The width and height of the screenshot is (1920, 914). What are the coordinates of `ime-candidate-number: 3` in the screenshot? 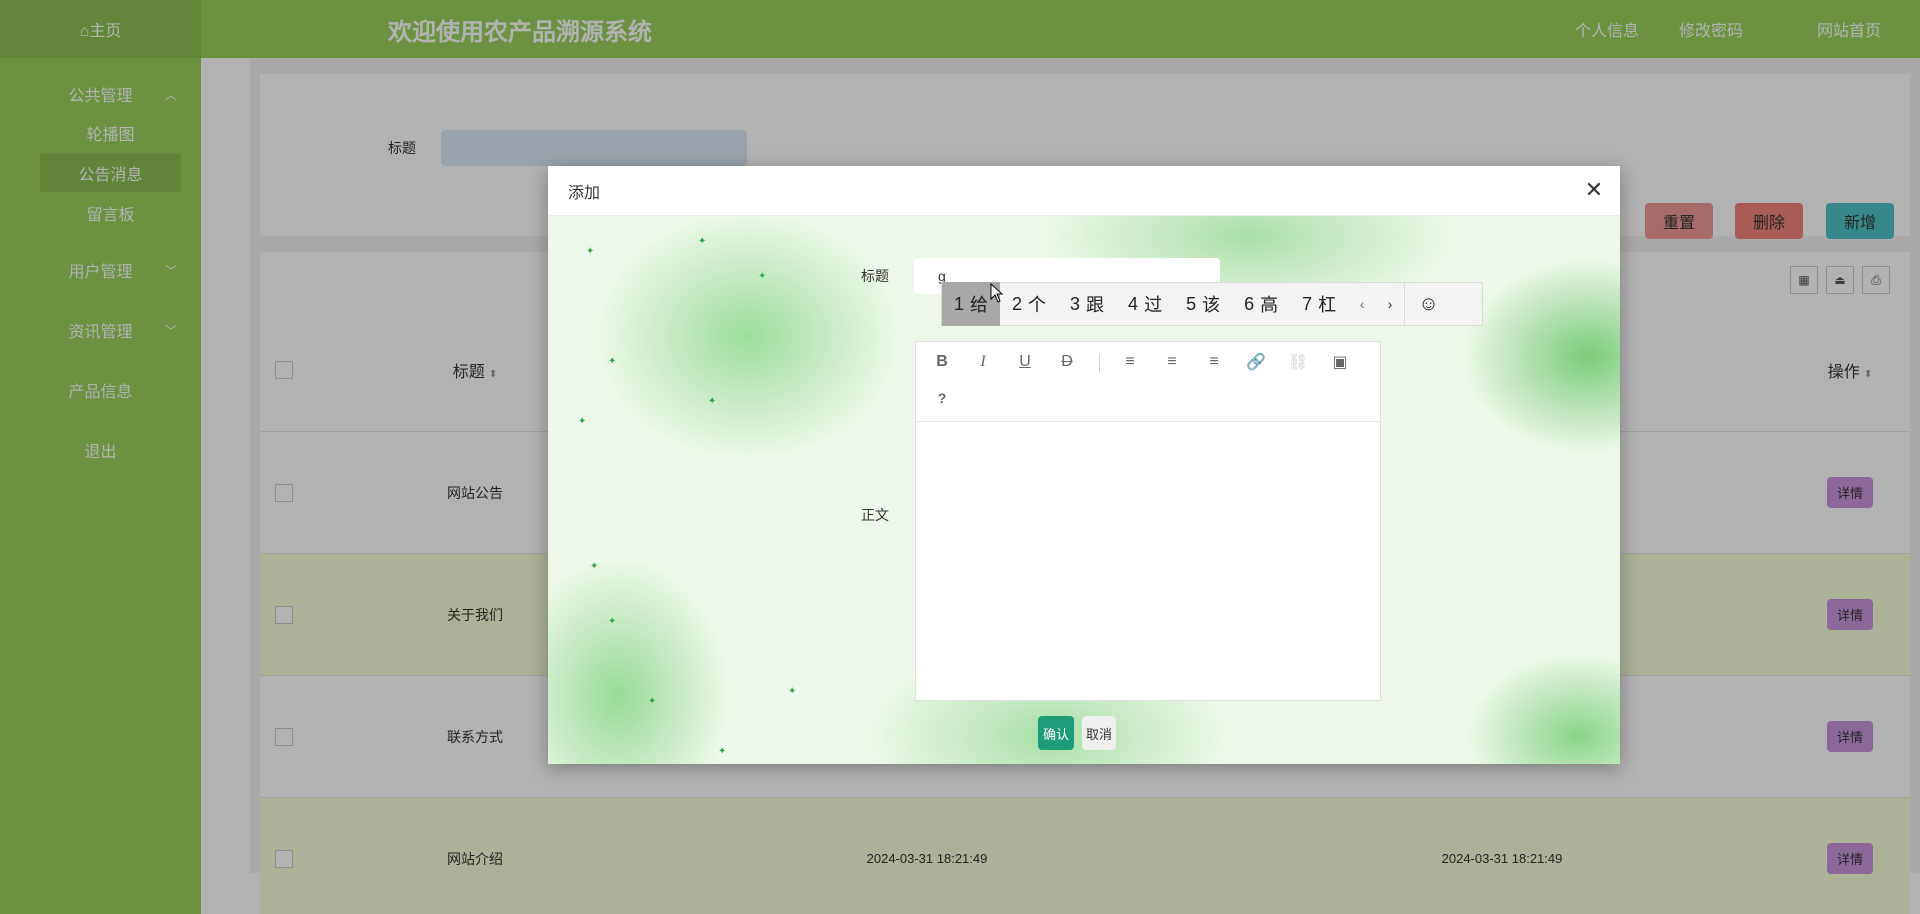 It's located at (1075, 303).